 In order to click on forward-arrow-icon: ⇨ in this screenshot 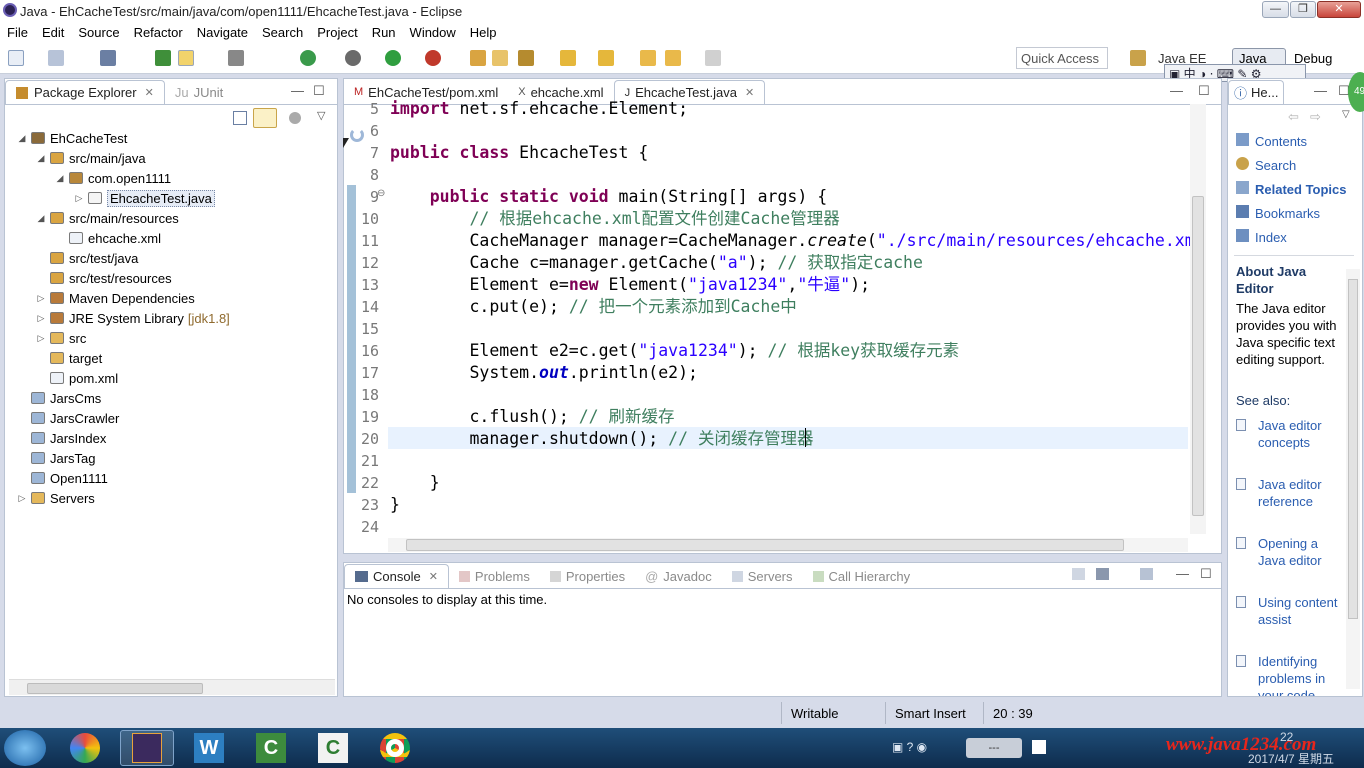, I will do `click(1315, 117)`.